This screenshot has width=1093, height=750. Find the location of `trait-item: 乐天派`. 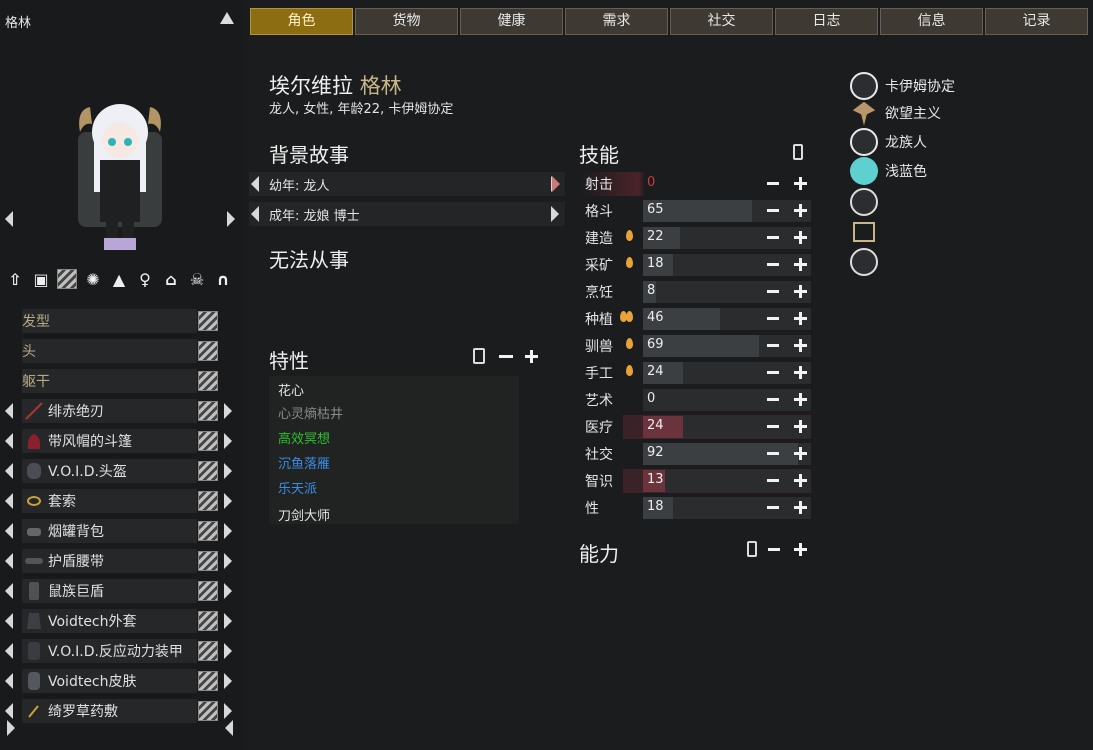

trait-item: 乐天派 is located at coordinates (297, 487).